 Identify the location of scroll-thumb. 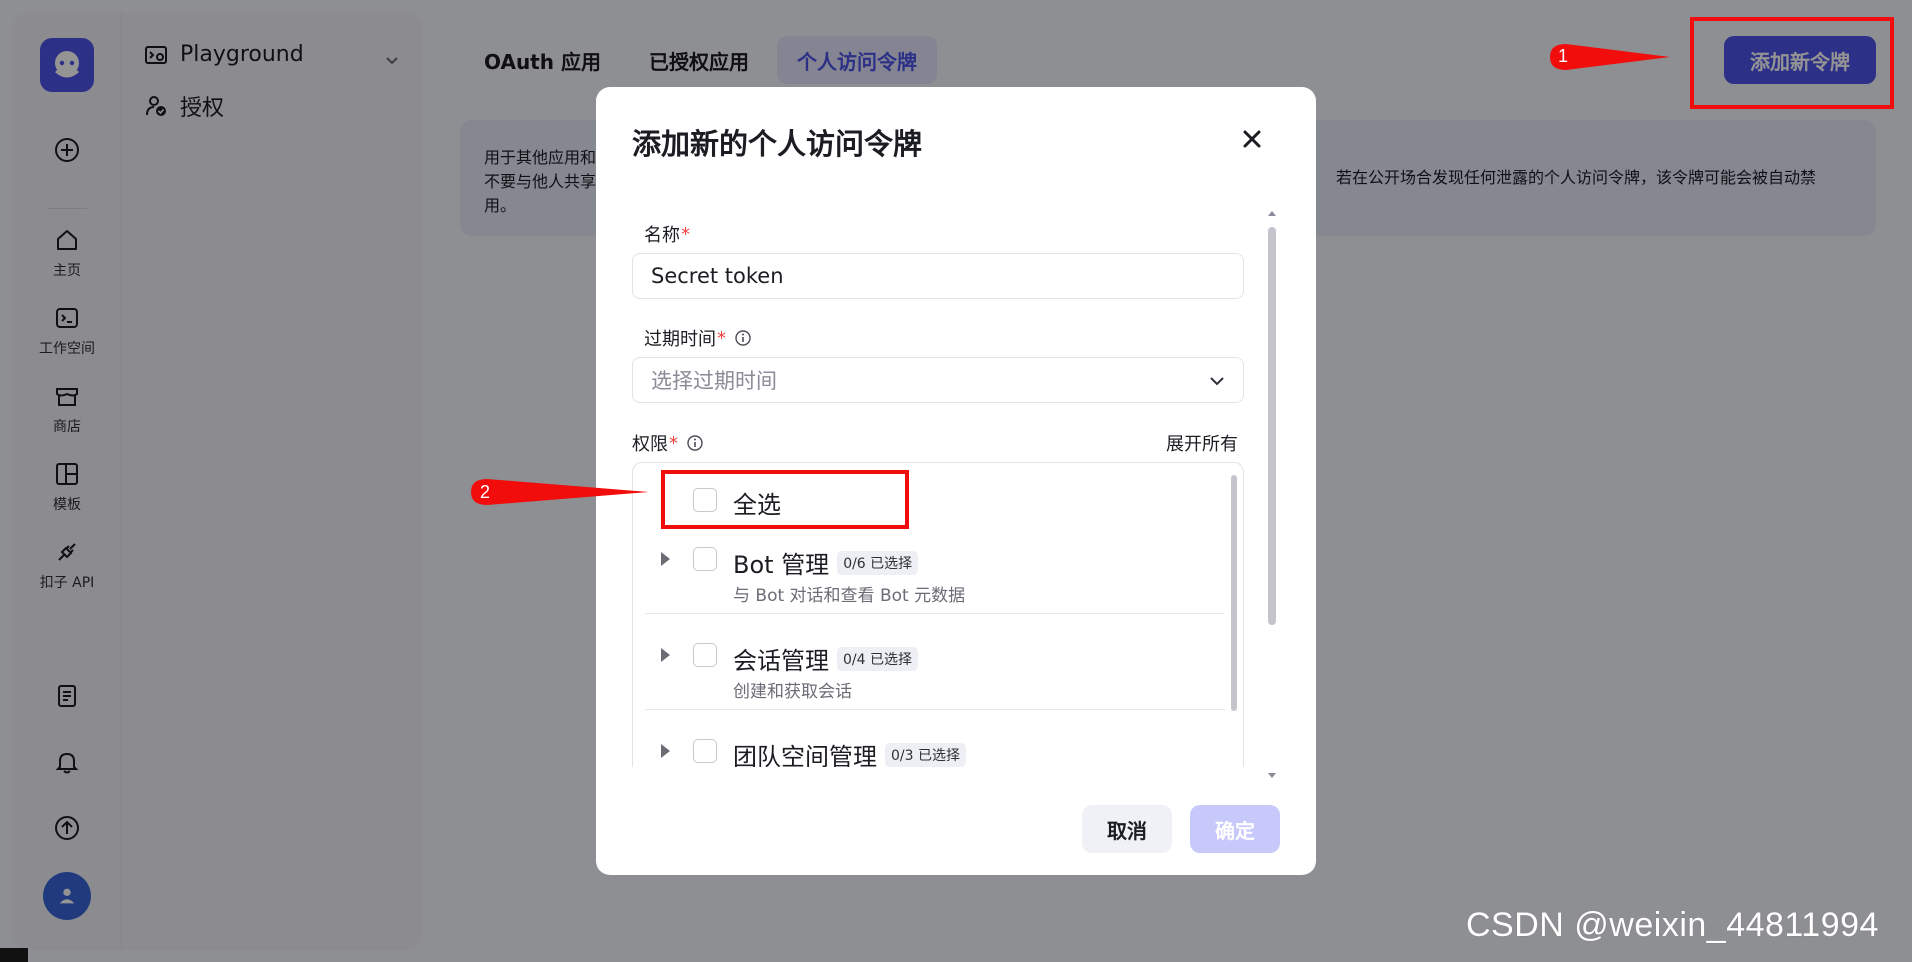
(1272, 426).